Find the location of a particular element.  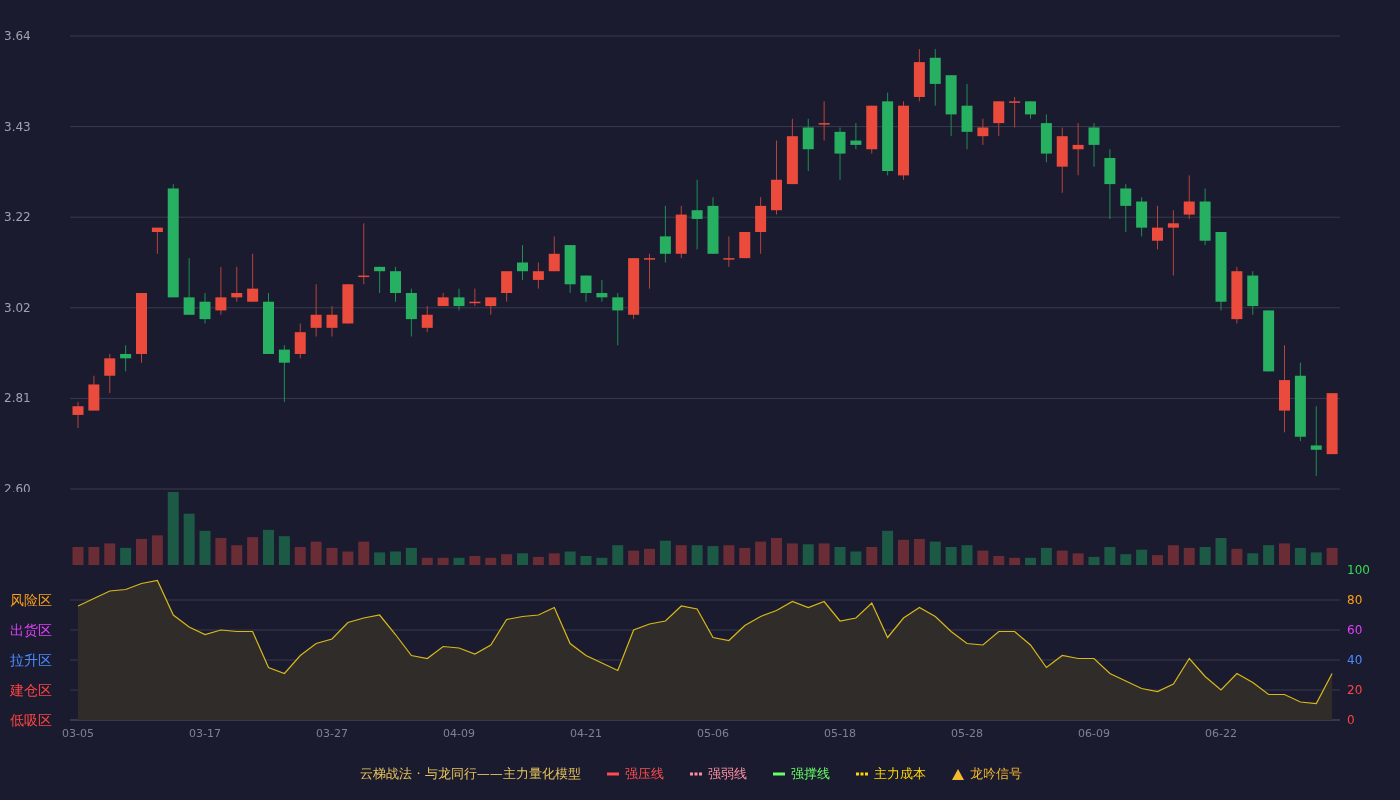

axis-label: 05-28 is located at coordinates (967, 733).